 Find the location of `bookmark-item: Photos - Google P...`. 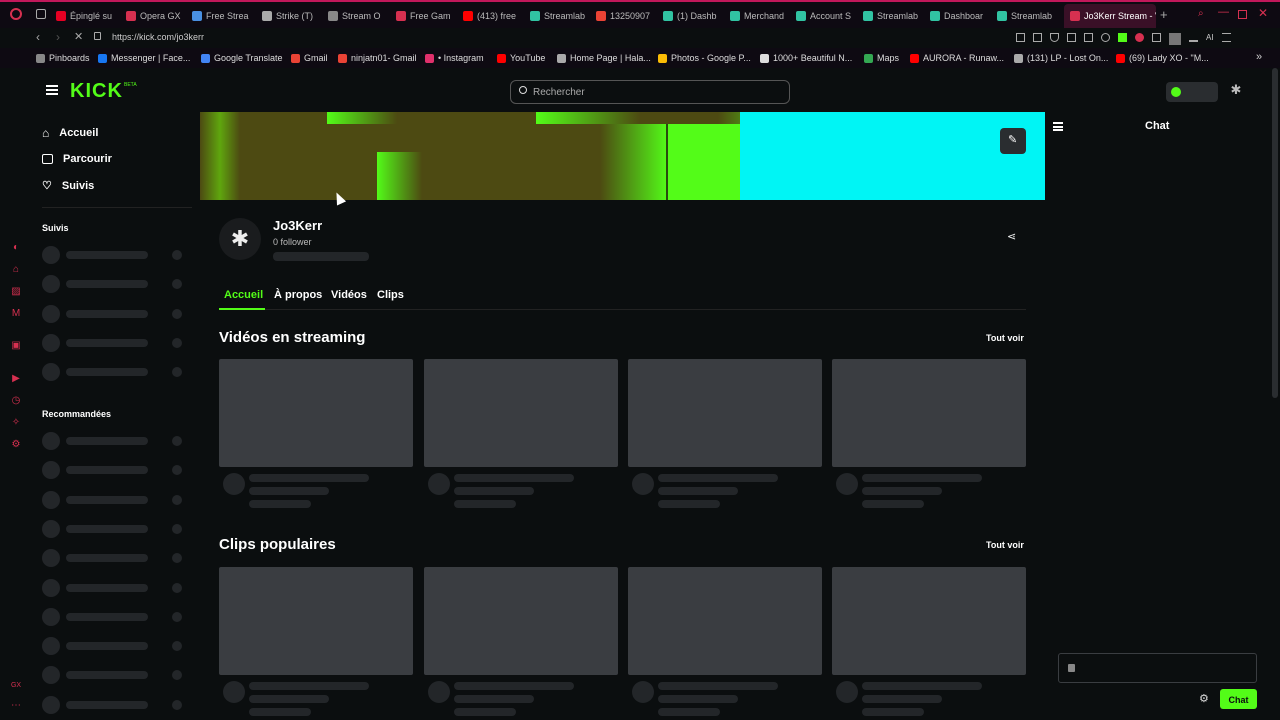

bookmark-item: Photos - Google P... is located at coordinates (704, 58).